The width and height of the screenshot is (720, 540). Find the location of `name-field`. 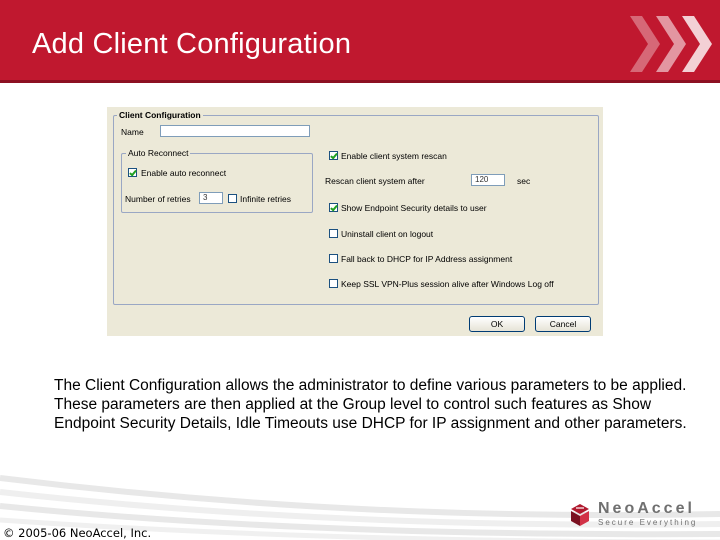

name-field is located at coordinates (235, 131).